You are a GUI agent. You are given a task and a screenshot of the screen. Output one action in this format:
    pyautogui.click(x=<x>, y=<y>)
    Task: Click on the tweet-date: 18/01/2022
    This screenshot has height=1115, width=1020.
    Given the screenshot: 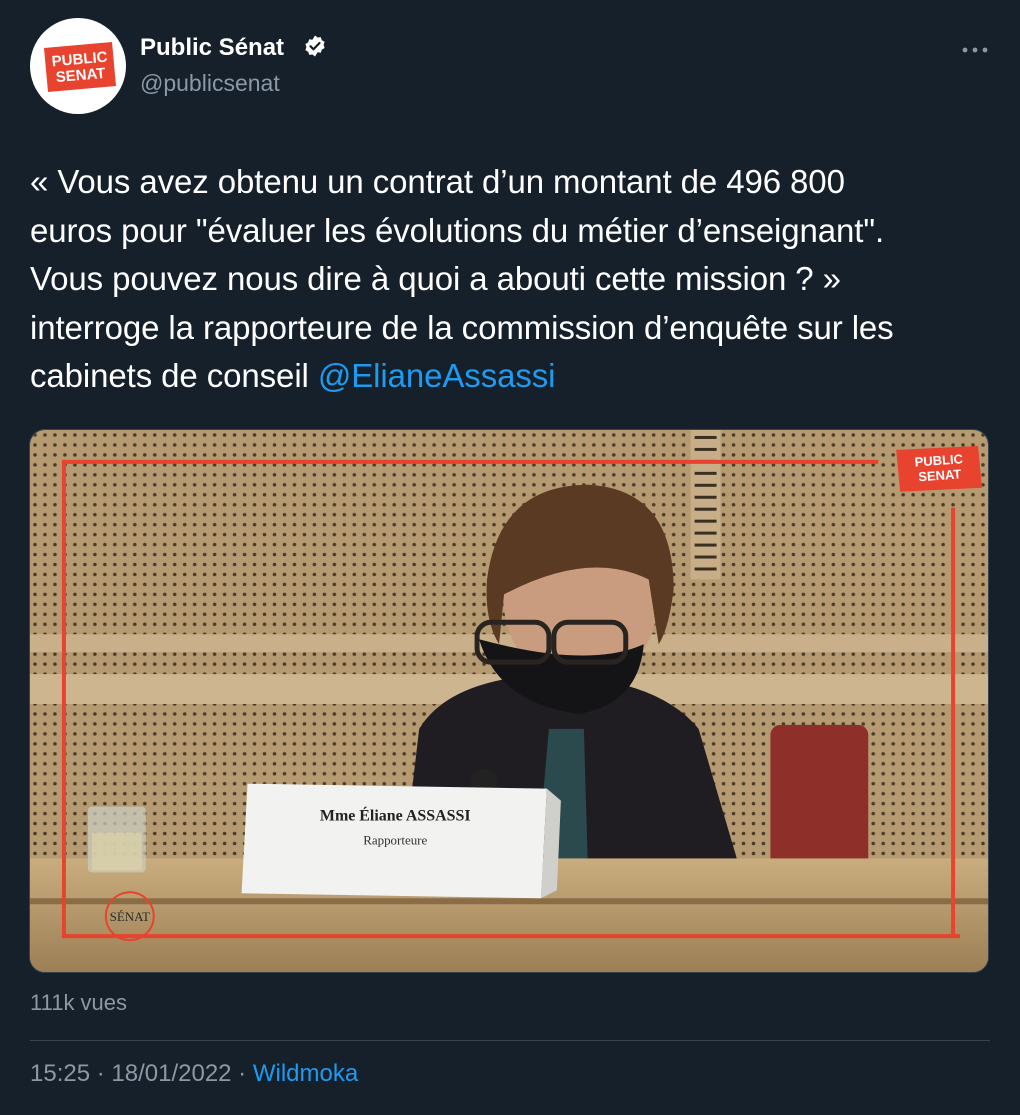 What is the action you would take?
    pyautogui.click(x=171, y=1073)
    